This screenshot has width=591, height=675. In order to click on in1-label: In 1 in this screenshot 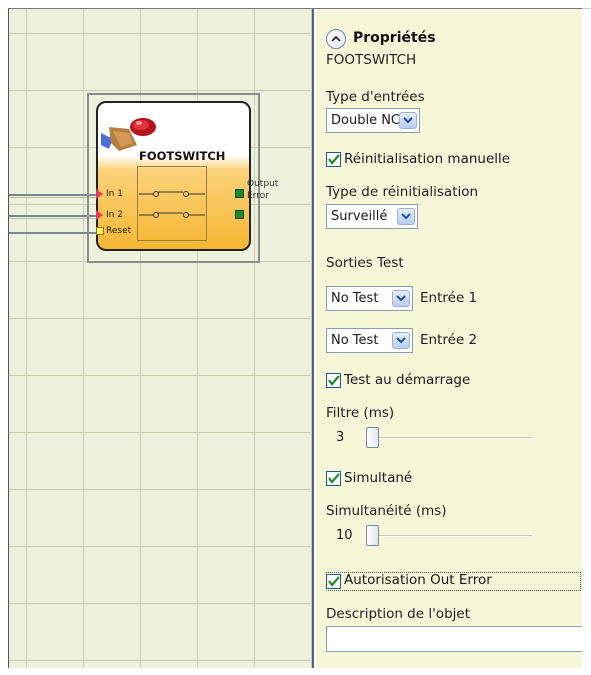, I will do `click(114, 194)`.